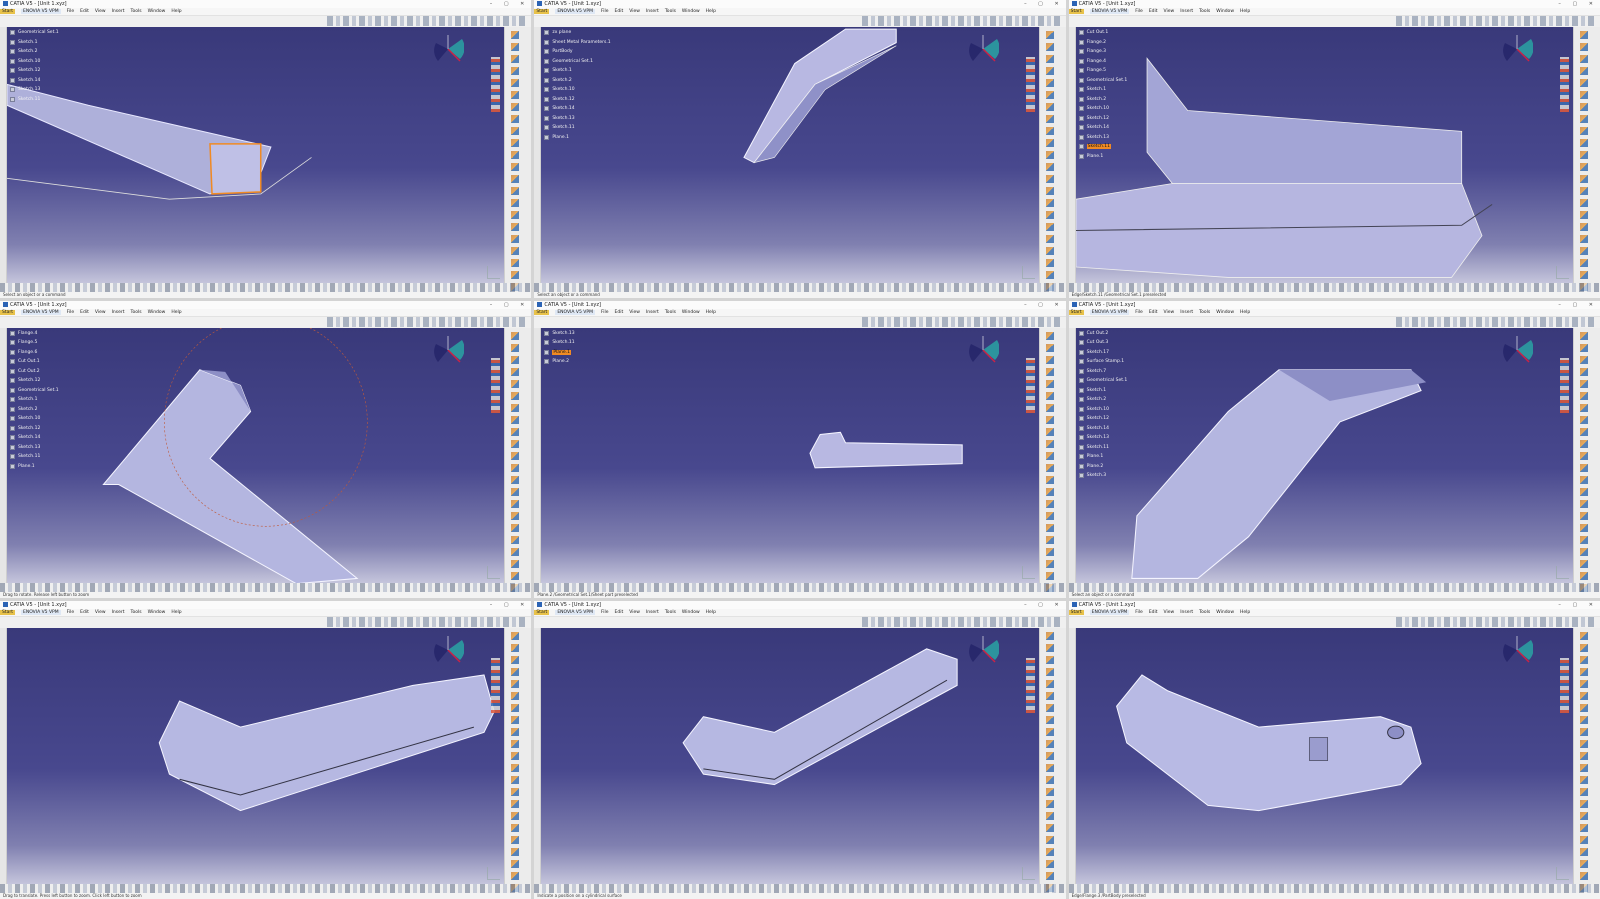 The image size is (1600, 899). I want to click on tree-node: PartBody, so click(576, 52).